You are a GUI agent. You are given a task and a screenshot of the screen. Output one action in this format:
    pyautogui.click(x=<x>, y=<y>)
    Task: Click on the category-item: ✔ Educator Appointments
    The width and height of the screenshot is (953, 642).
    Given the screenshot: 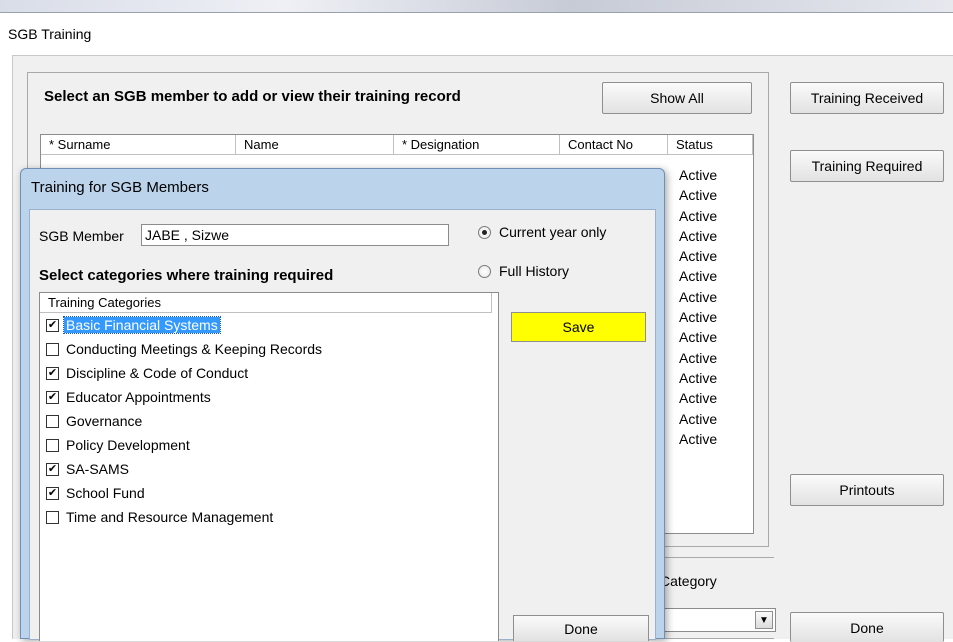 What is the action you would take?
    pyautogui.click(x=269, y=397)
    